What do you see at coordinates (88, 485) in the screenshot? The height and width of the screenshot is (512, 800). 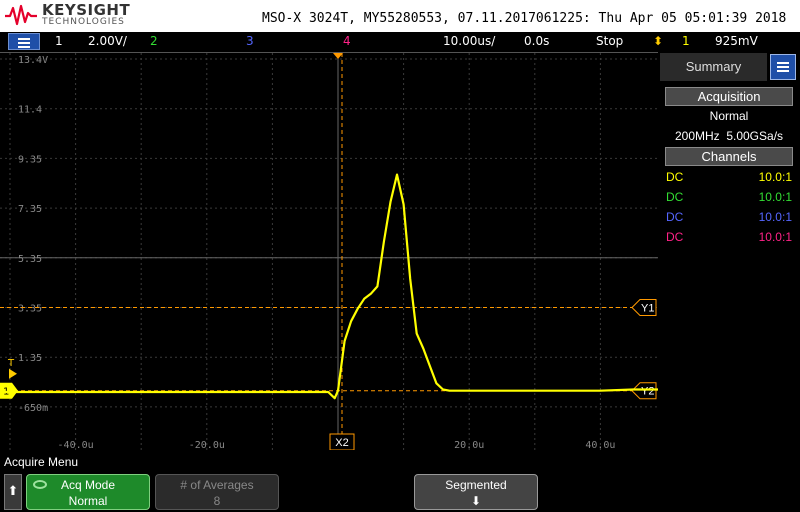 I see `acq-mode-label: Acq Mode` at bounding box center [88, 485].